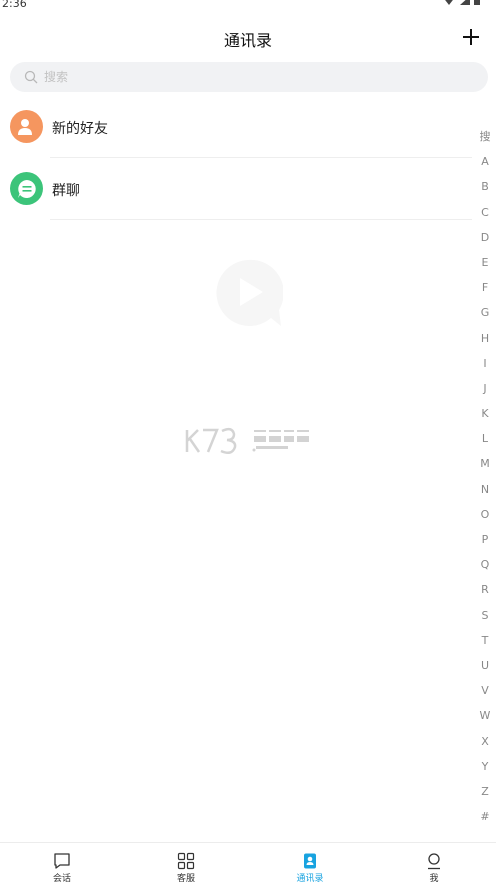 The height and width of the screenshot is (882, 496). Describe the element at coordinates (61, 878) in the screenshot. I see `tab-chat-label: 会话` at that location.